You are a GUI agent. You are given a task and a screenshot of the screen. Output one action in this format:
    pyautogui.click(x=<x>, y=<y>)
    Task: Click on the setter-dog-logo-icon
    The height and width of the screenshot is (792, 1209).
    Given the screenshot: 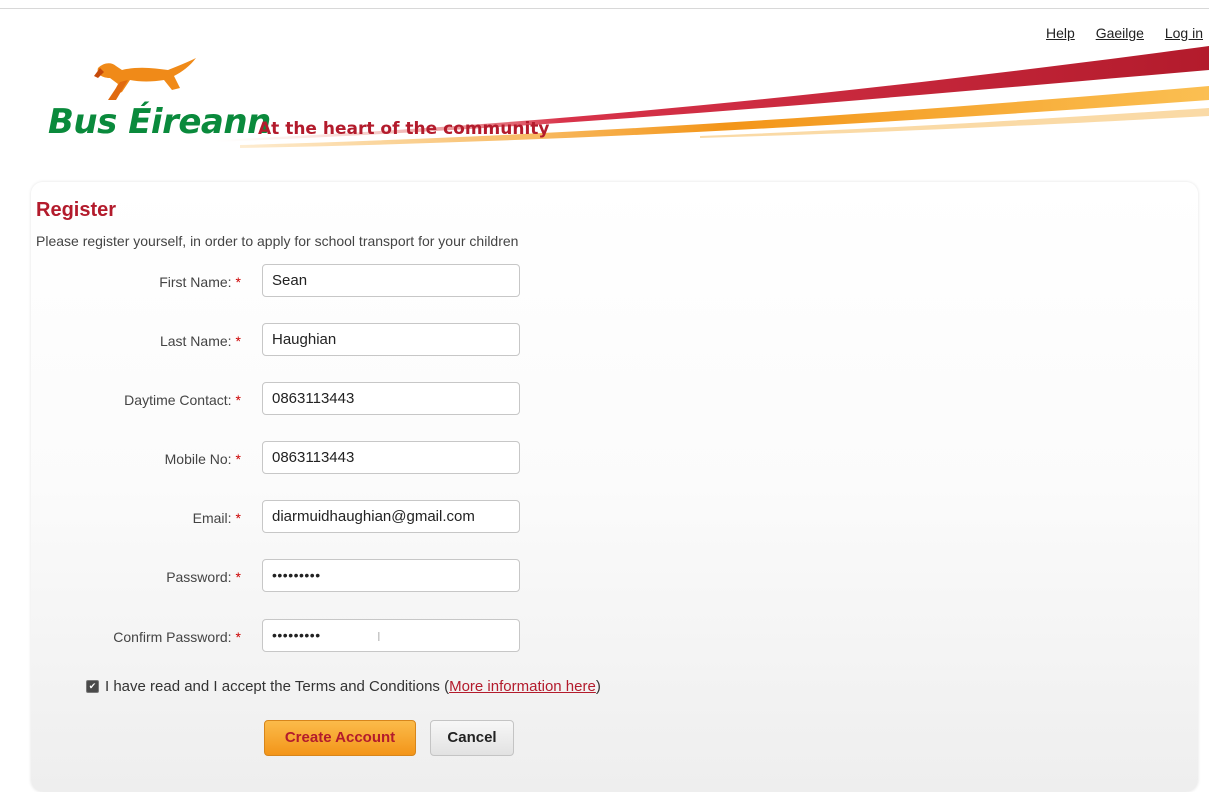 What is the action you would take?
    pyautogui.click(x=145, y=79)
    